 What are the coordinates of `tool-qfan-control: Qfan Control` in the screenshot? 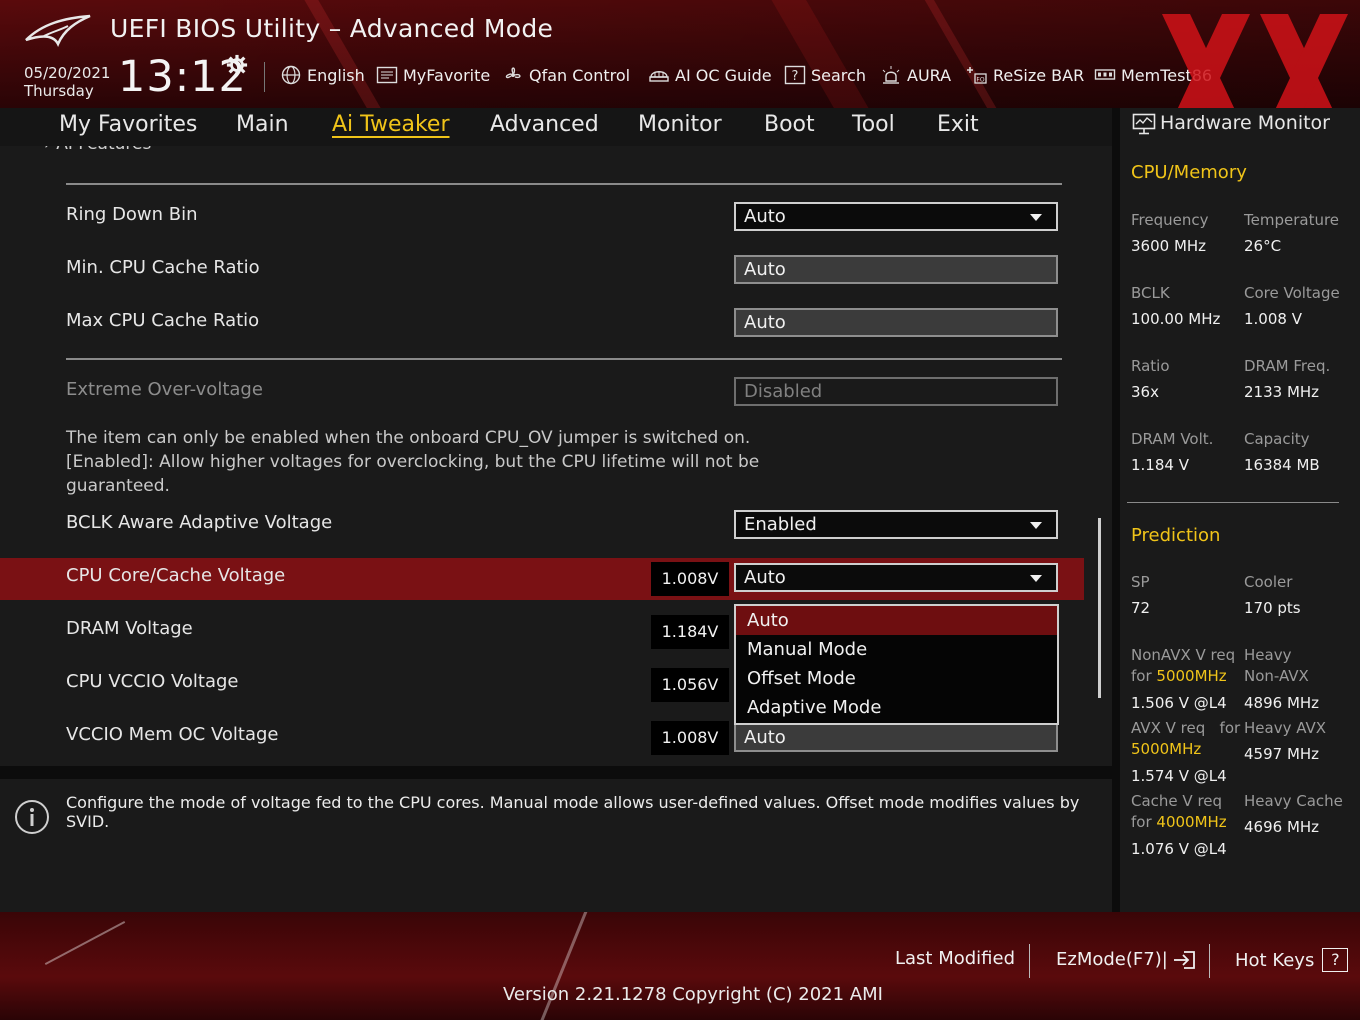 It's located at (566, 75).